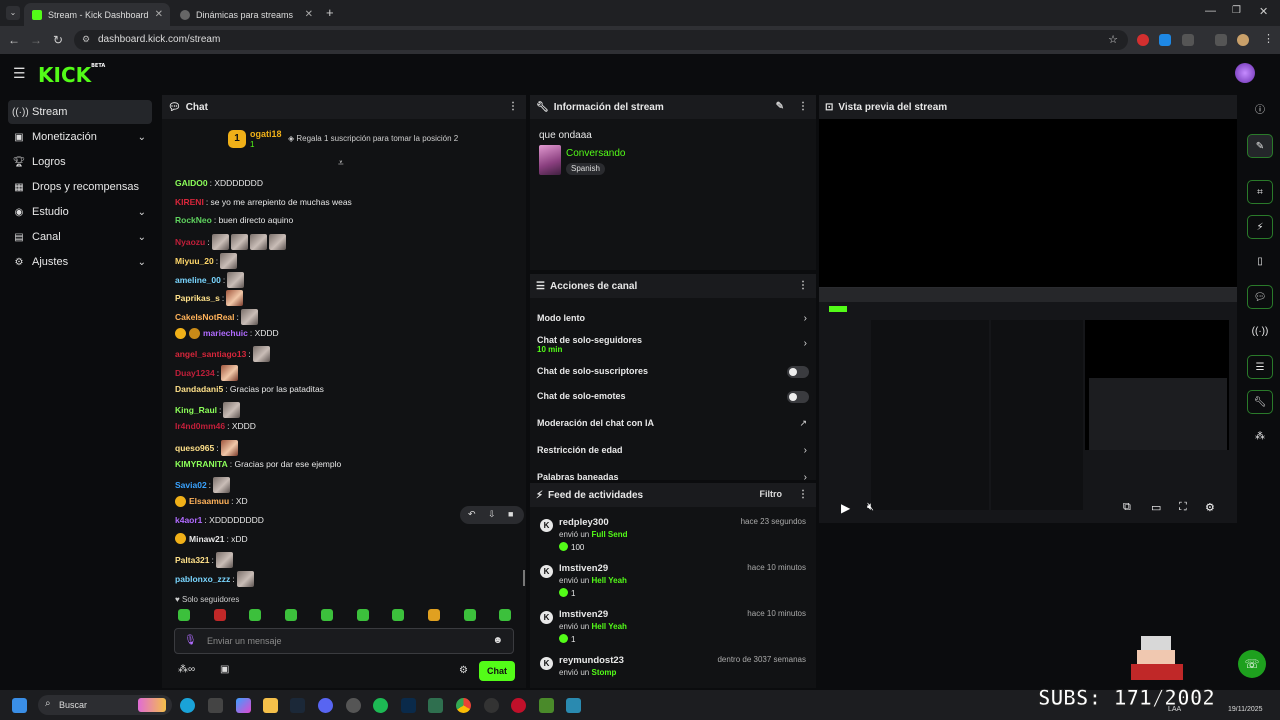  Describe the element at coordinates (201, 464) in the screenshot. I see `chat-username: KIMYRANITA` at that location.